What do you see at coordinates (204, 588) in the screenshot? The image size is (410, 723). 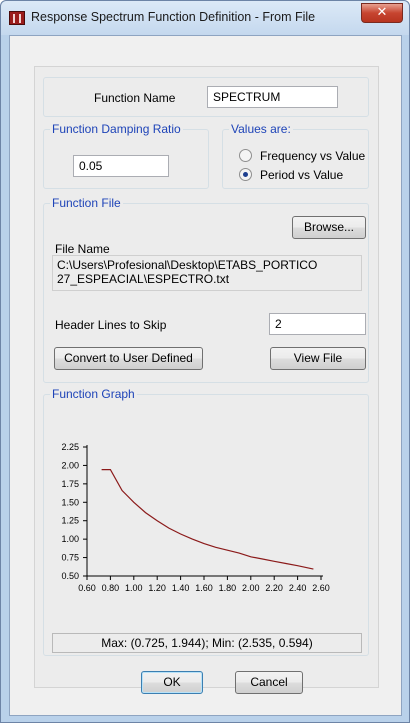 I see `x-tick-label: 1.60` at bounding box center [204, 588].